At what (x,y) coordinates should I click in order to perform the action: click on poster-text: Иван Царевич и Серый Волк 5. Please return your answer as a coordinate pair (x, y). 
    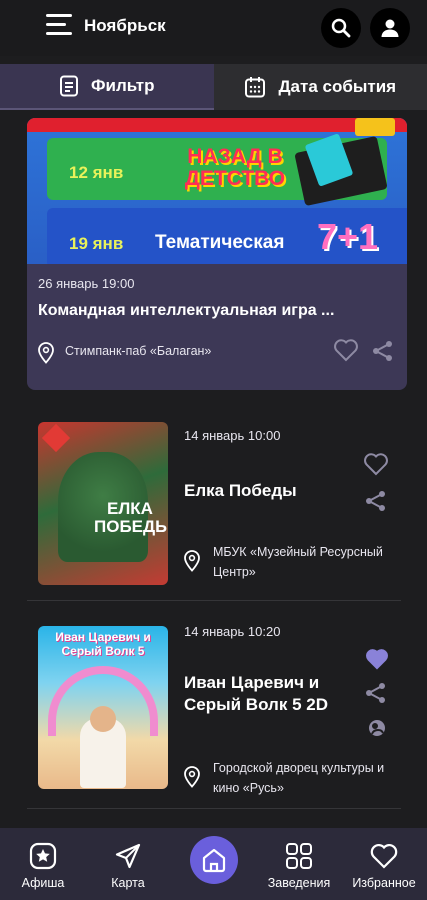
    Looking at the image, I should click on (103, 644).